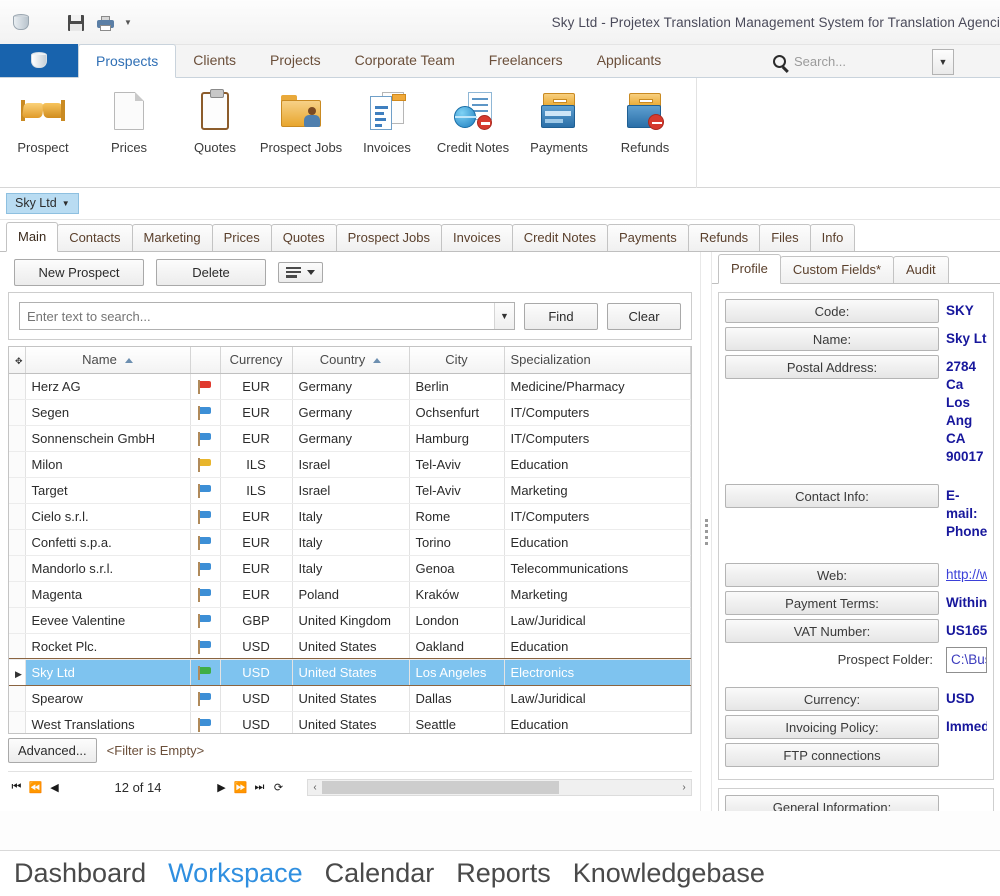  I want to click on cell-country: Germany, so click(351, 386).